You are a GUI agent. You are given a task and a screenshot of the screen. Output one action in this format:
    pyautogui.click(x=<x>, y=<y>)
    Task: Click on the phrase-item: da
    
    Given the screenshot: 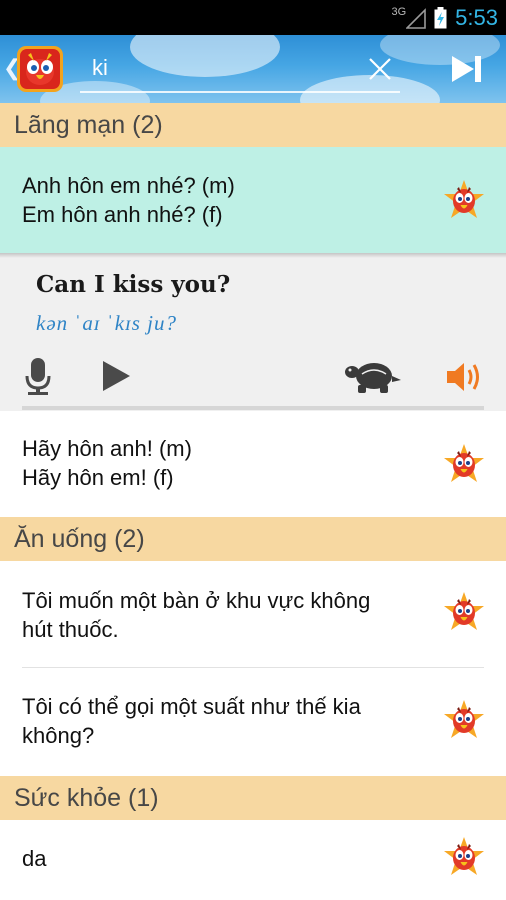 What is the action you would take?
    pyautogui.click(x=253, y=860)
    